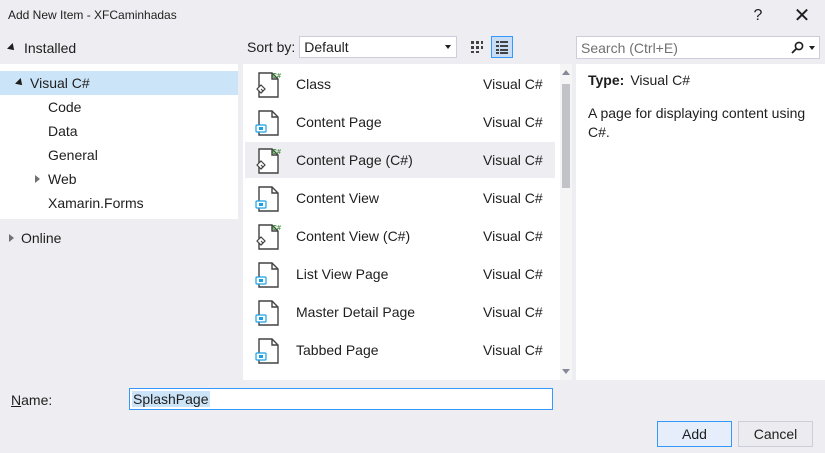  I want to click on template-row: C# Content View (C#) Visual C#, so click(400, 236).